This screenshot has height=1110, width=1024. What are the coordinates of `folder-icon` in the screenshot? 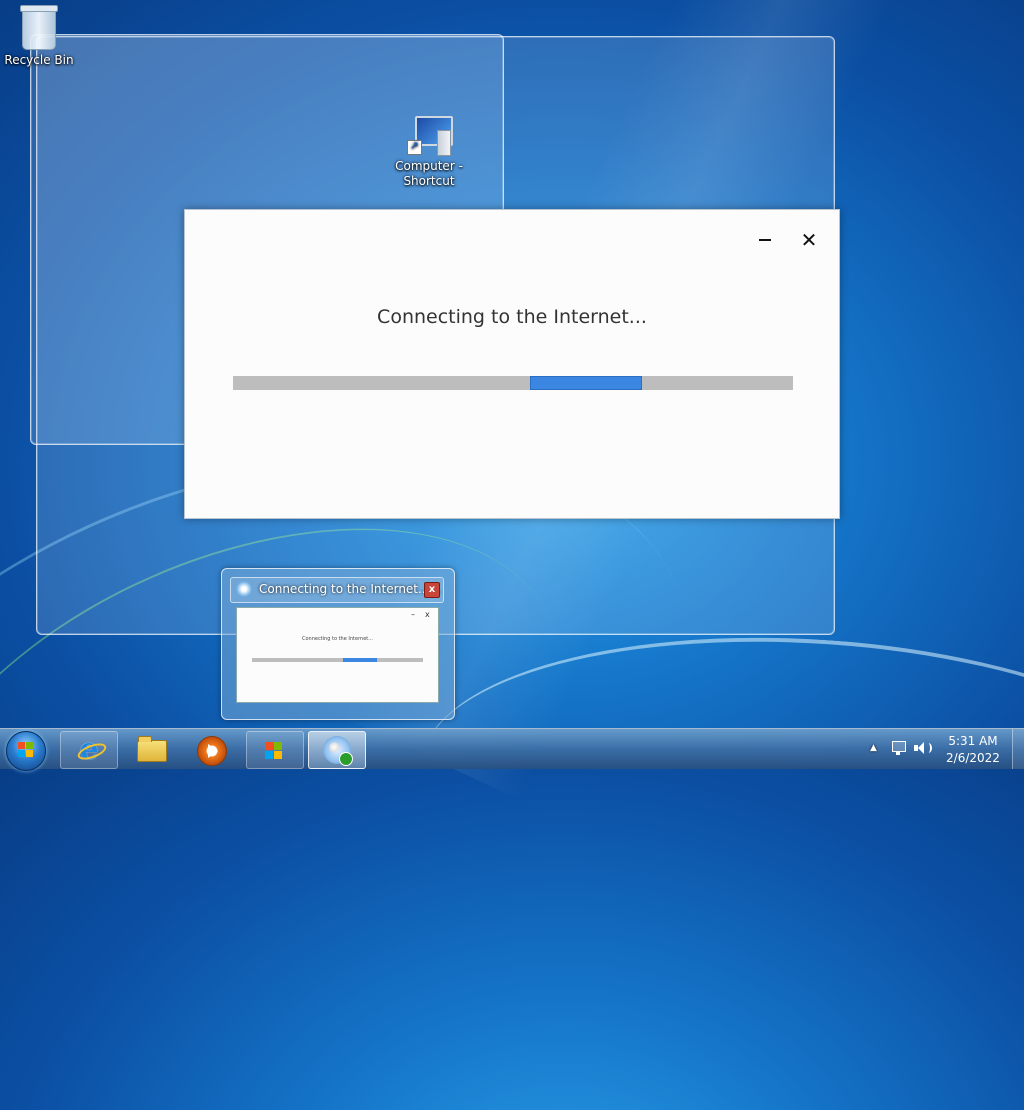 It's located at (152, 749).